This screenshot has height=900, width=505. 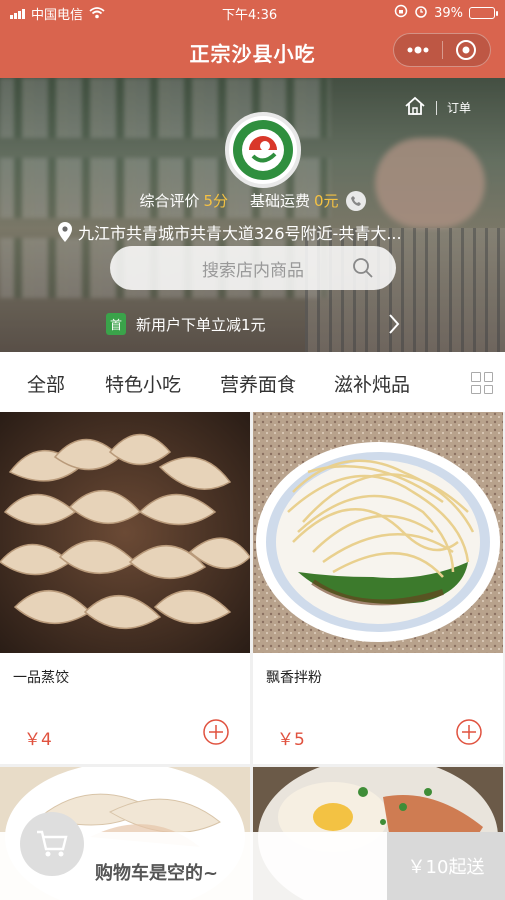 What do you see at coordinates (294, 678) in the screenshot?
I see `product-name: 飘香拌粉` at bounding box center [294, 678].